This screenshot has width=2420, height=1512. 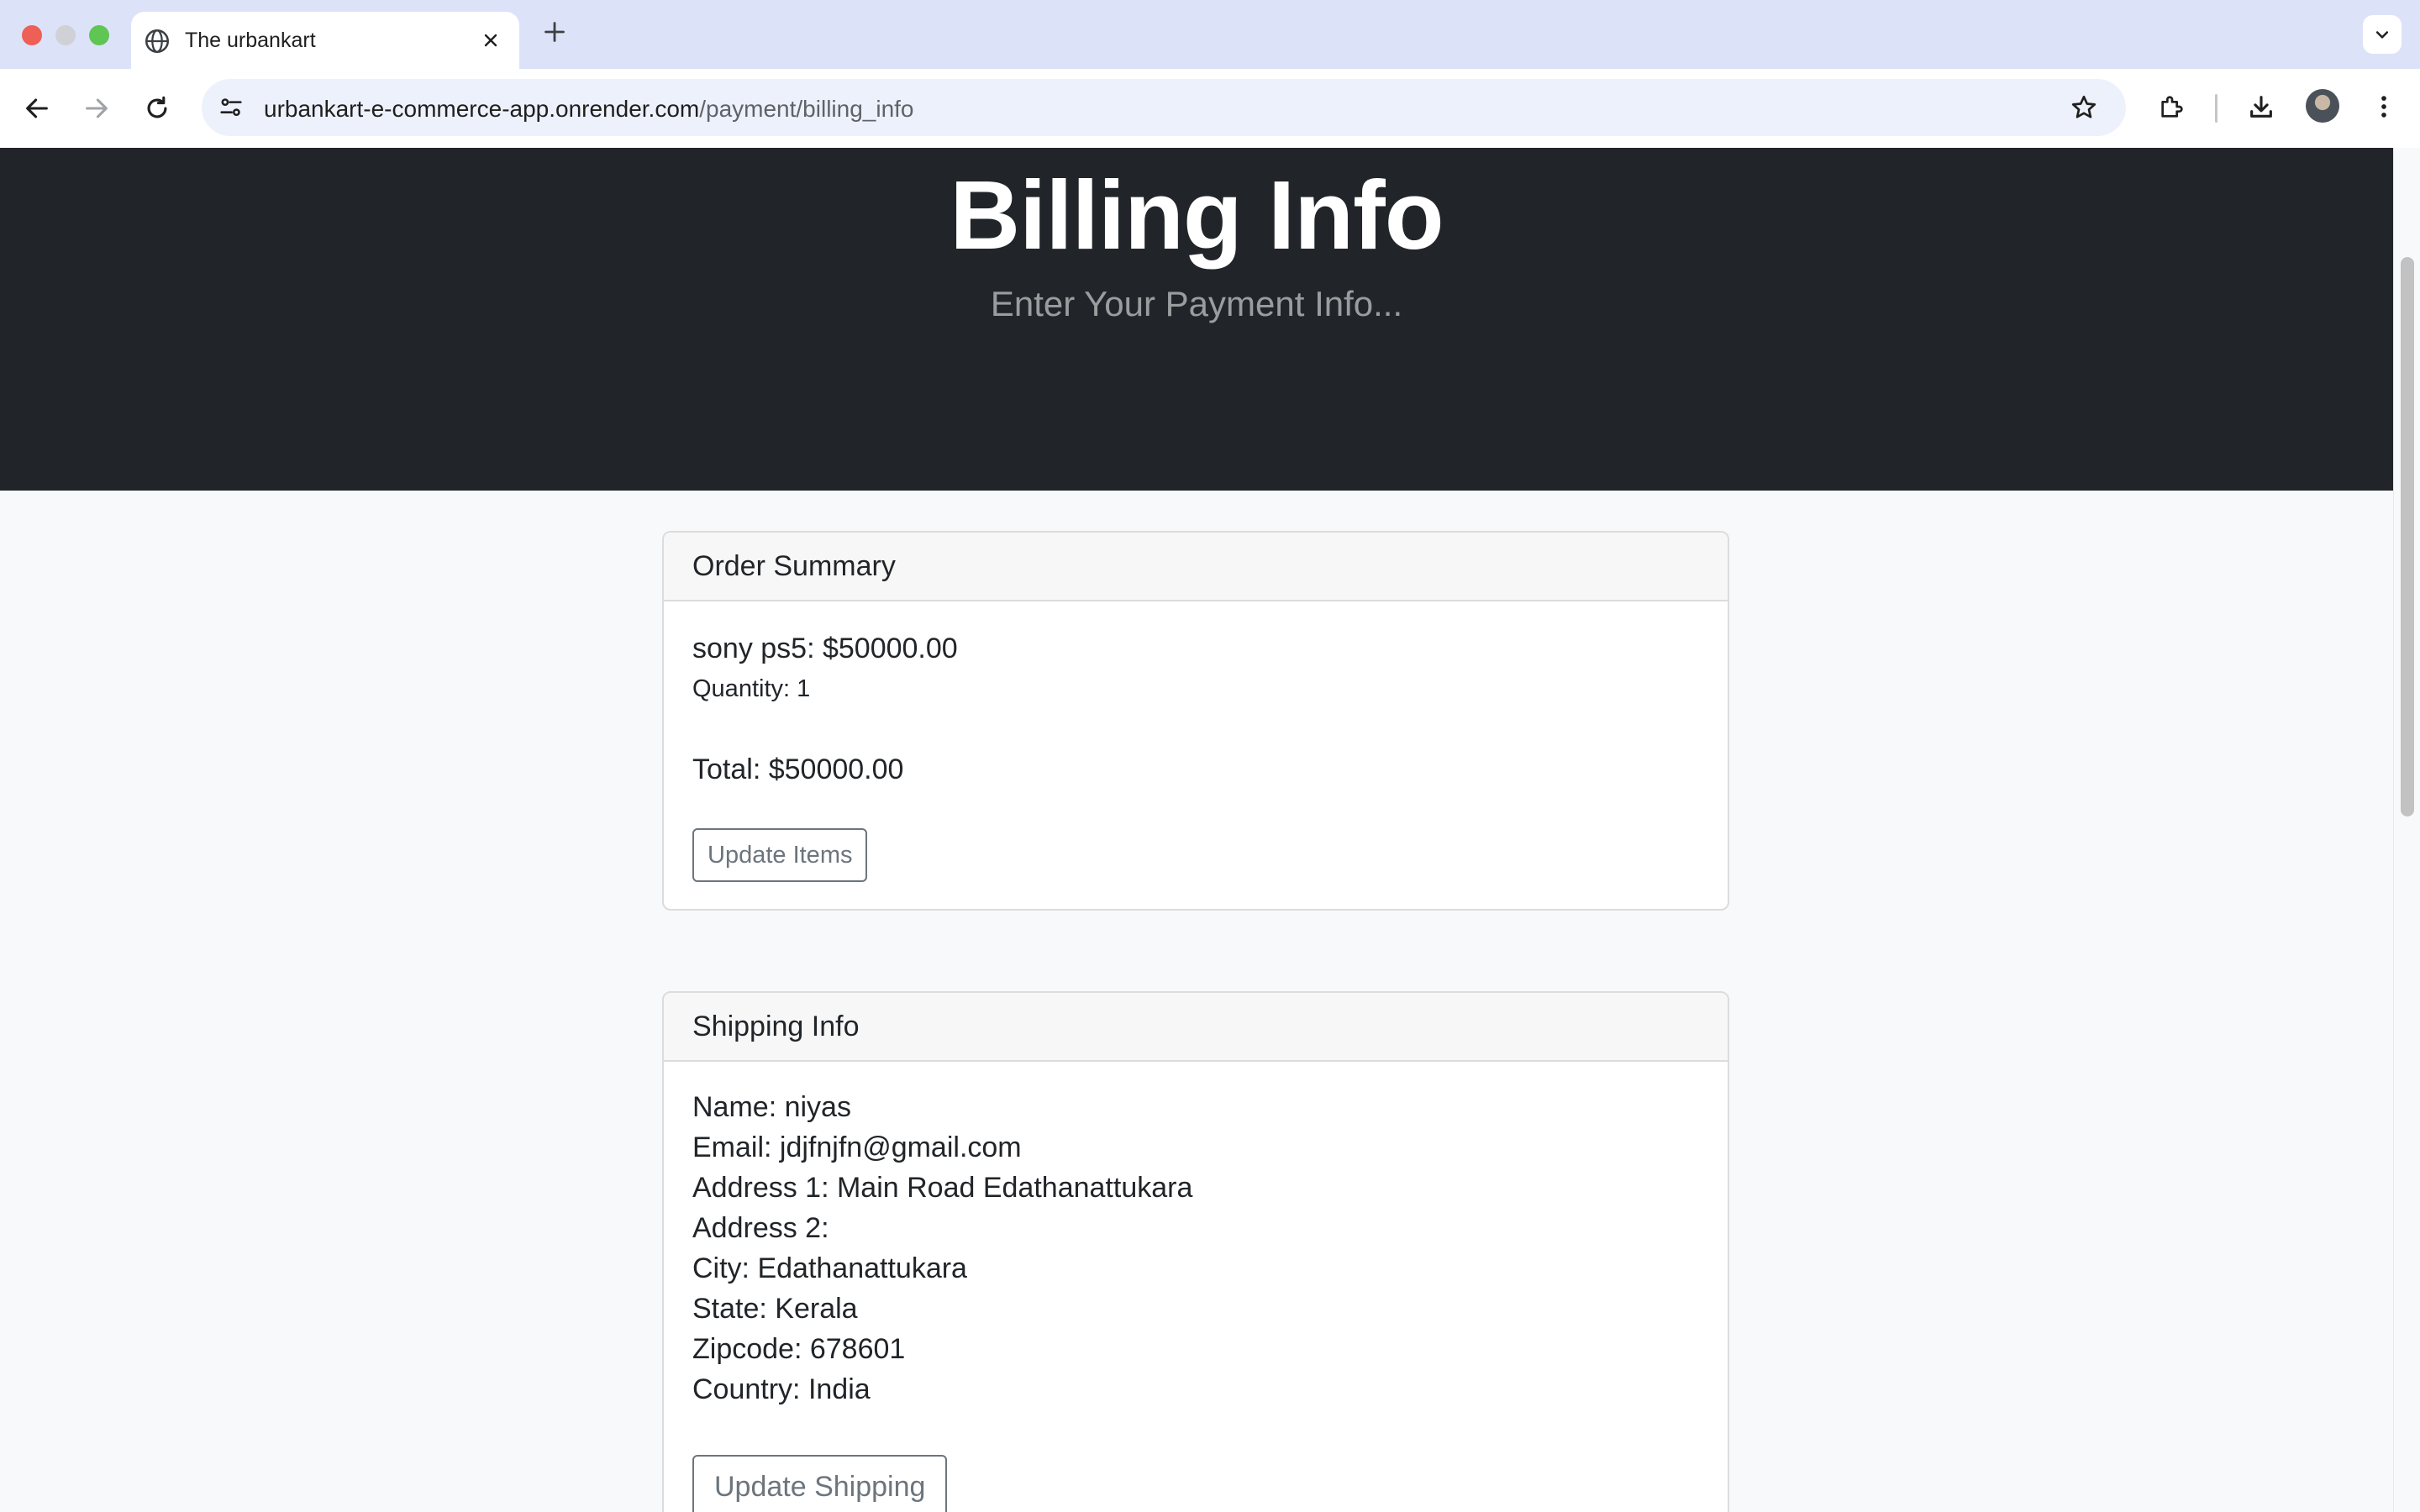 What do you see at coordinates (1196, 567) in the screenshot?
I see `order-summary-header: Order Summary` at bounding box center [1196, 567].